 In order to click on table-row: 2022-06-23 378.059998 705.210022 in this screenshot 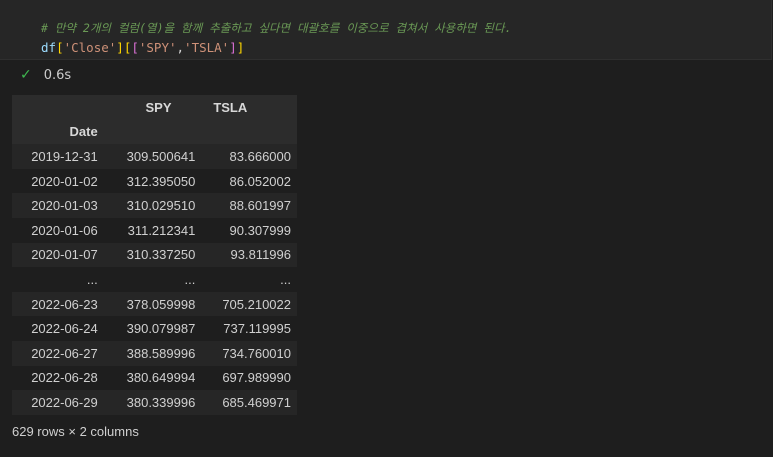, I will do `click(154, 304)`.